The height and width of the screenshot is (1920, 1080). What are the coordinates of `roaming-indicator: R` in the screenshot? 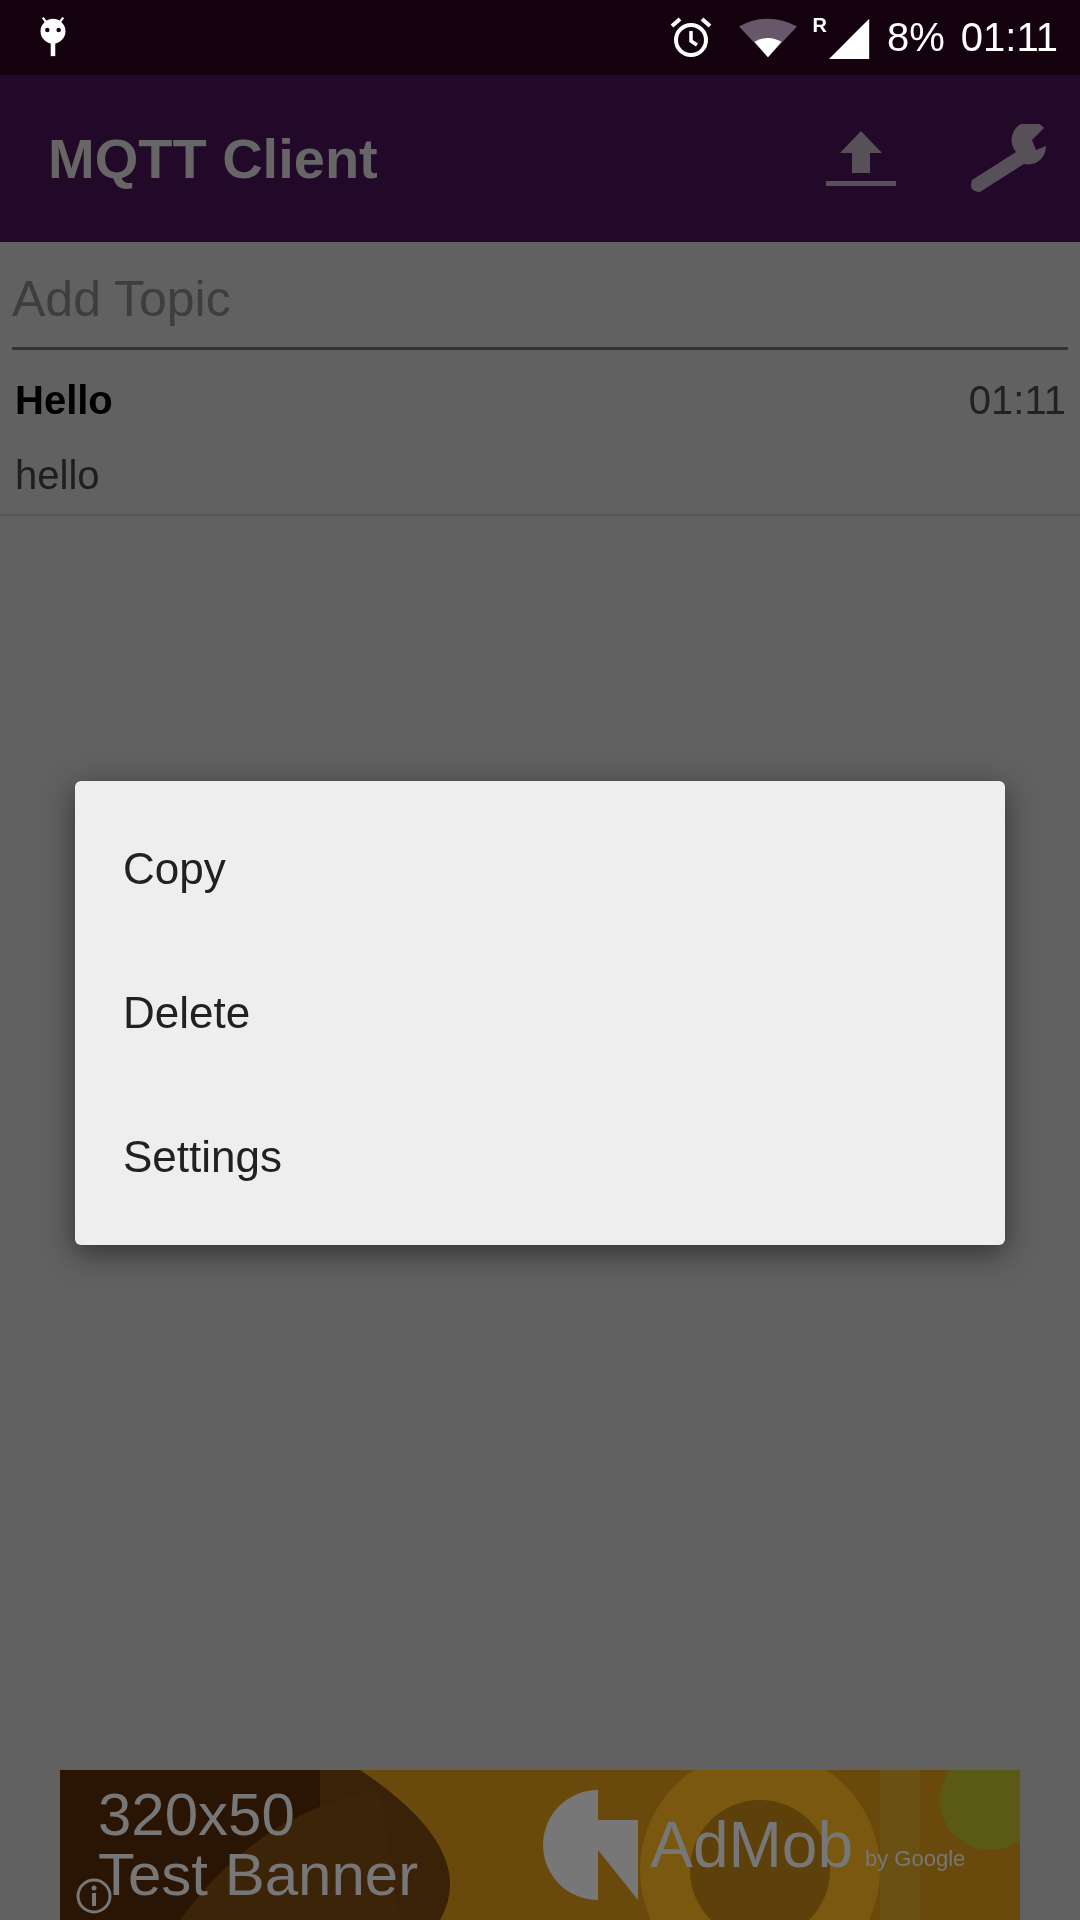 It's located at (820, 25).